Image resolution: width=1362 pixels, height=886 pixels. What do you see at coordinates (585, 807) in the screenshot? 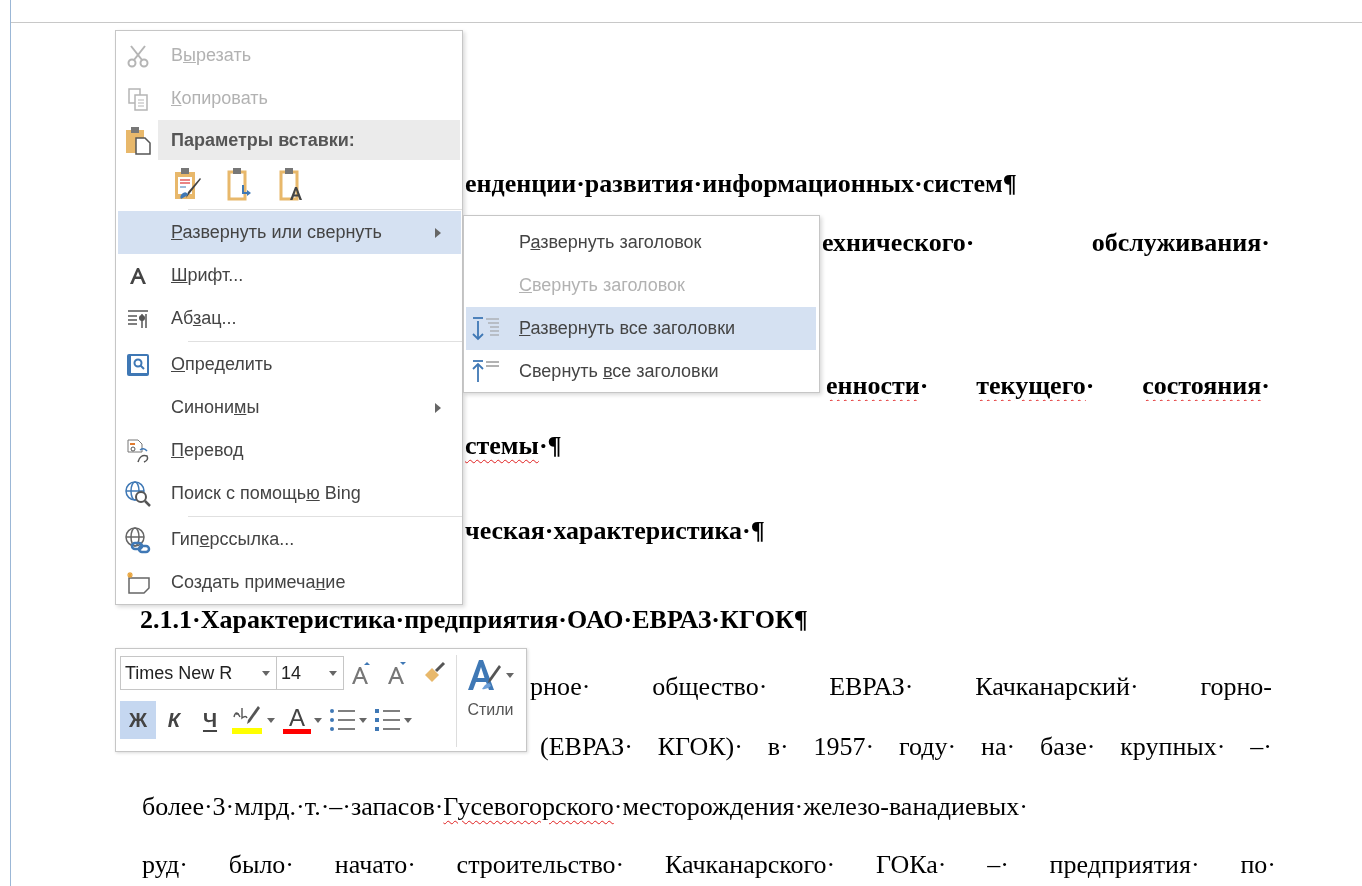
I see `body-text: более·3·млрд.·т.·–·запасов·Гусевогорского·месторождения·железо-ванадиевых·` at bounding box center [585, 807].